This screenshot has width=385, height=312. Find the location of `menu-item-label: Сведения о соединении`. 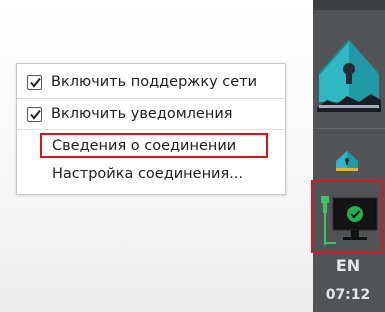

menu-item-label: Сведения о соединении is located at coordinates (144, 146).